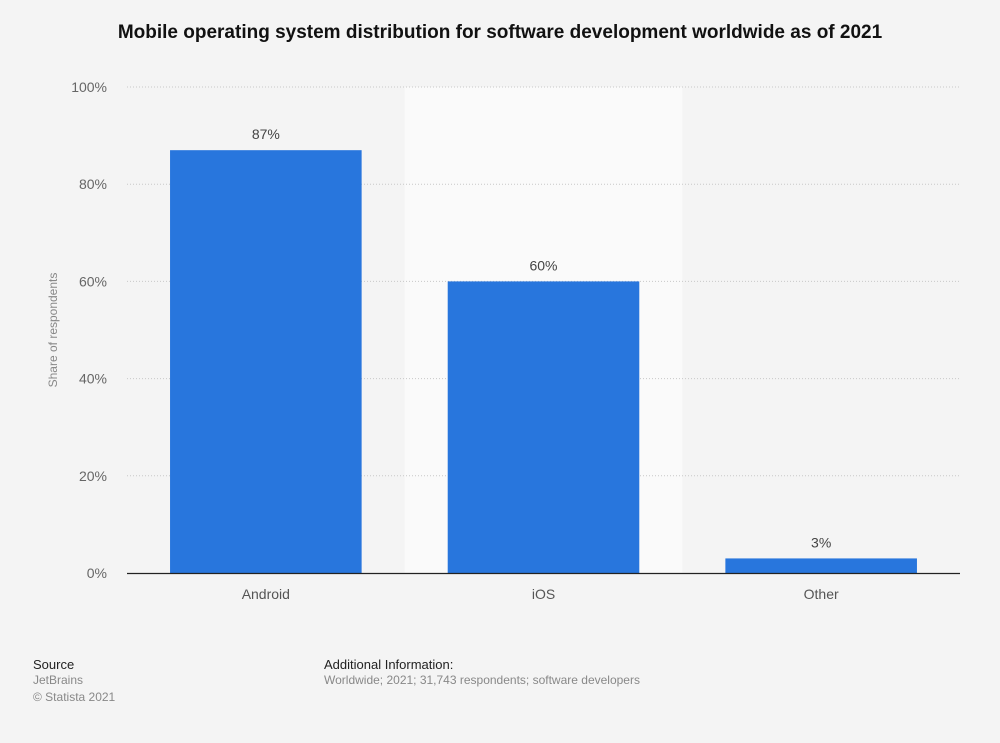  What do you see at coordinates (93, 476) in the screenshot?
I see `y-tick-label: 20%` at bounding box center [93, 476].